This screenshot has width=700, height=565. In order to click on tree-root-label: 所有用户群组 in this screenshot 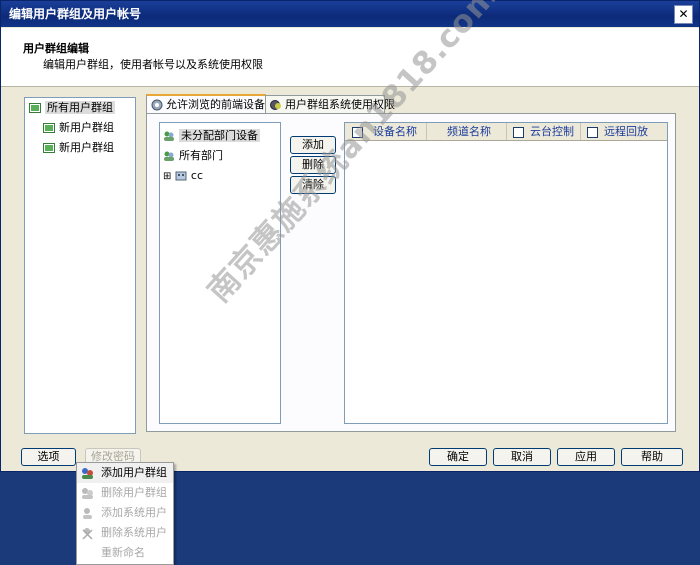, I will do `click(80, 107)`.